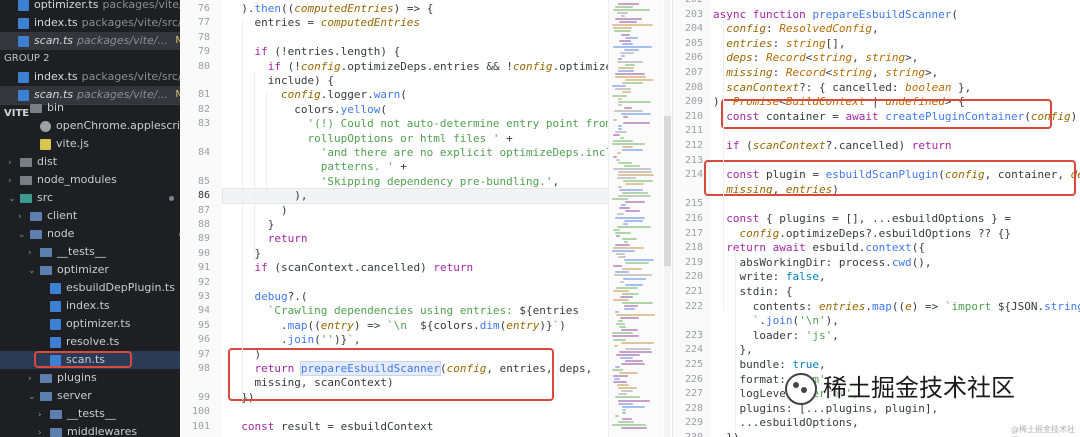 Image resolution: width=1080 pixels, height=437 pixels. I want to click on line-number: 206, so click(688, 58).